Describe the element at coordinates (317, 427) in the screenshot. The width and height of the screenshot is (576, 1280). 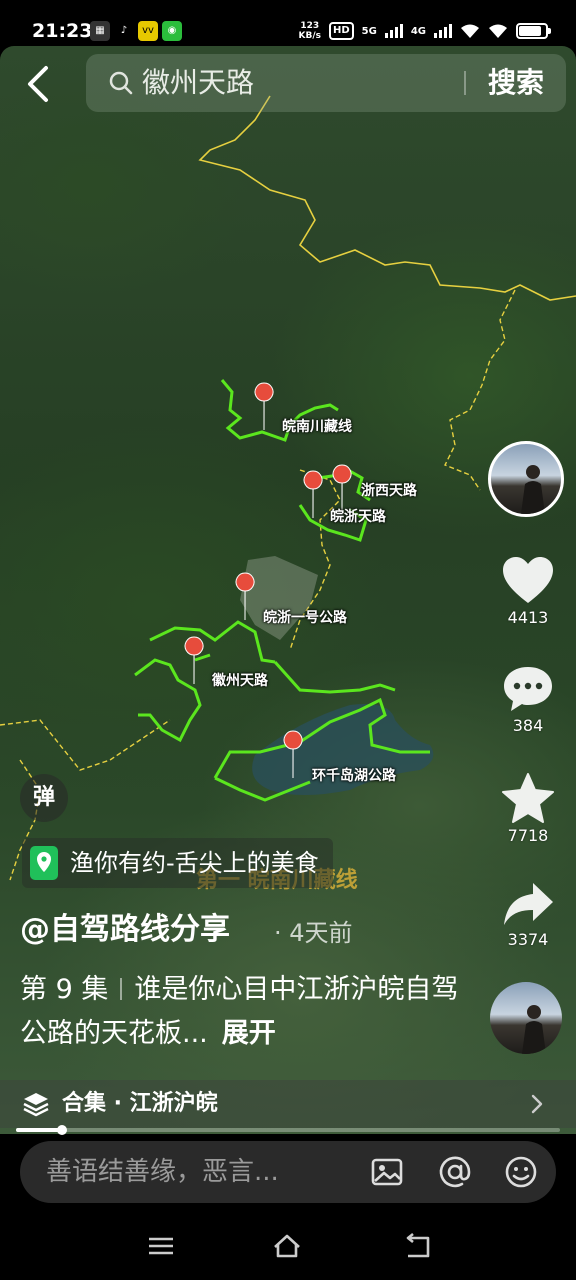
I see `map-label: 皖南川藏线` at that location.